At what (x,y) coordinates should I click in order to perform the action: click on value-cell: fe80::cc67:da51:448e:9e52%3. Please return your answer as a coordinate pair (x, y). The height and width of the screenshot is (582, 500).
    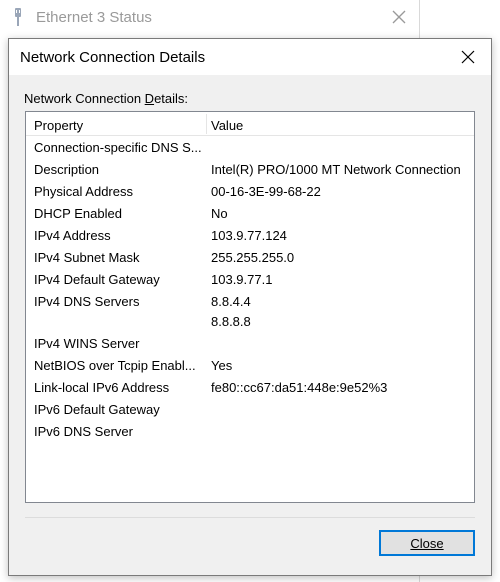
    Looking at the image, I should click on (342, 389).